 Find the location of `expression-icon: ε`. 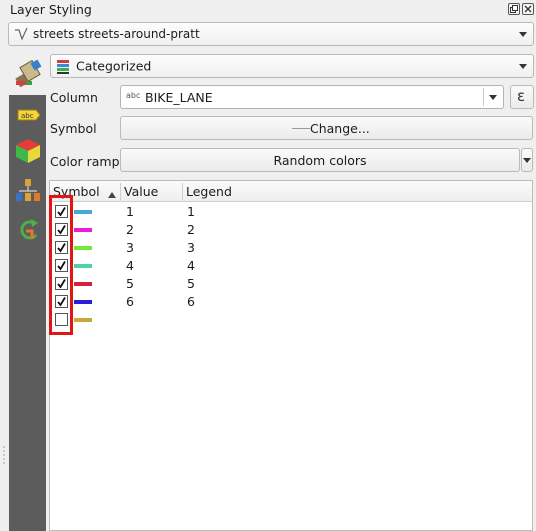

expression-icon: ε is located at coordinates (521, 96).